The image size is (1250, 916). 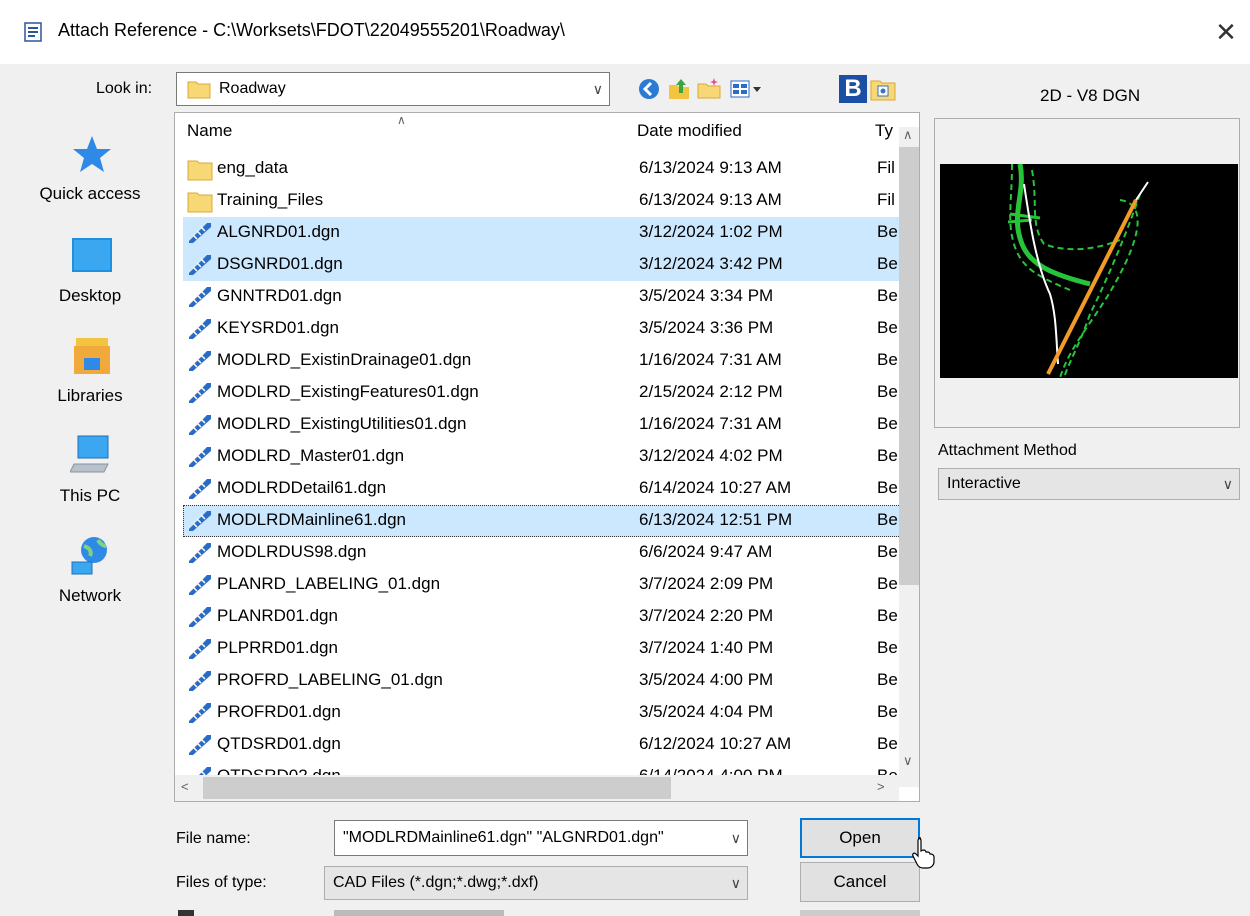 I want to click on column-header-type-label: Ty, so click(x=884, y=130).